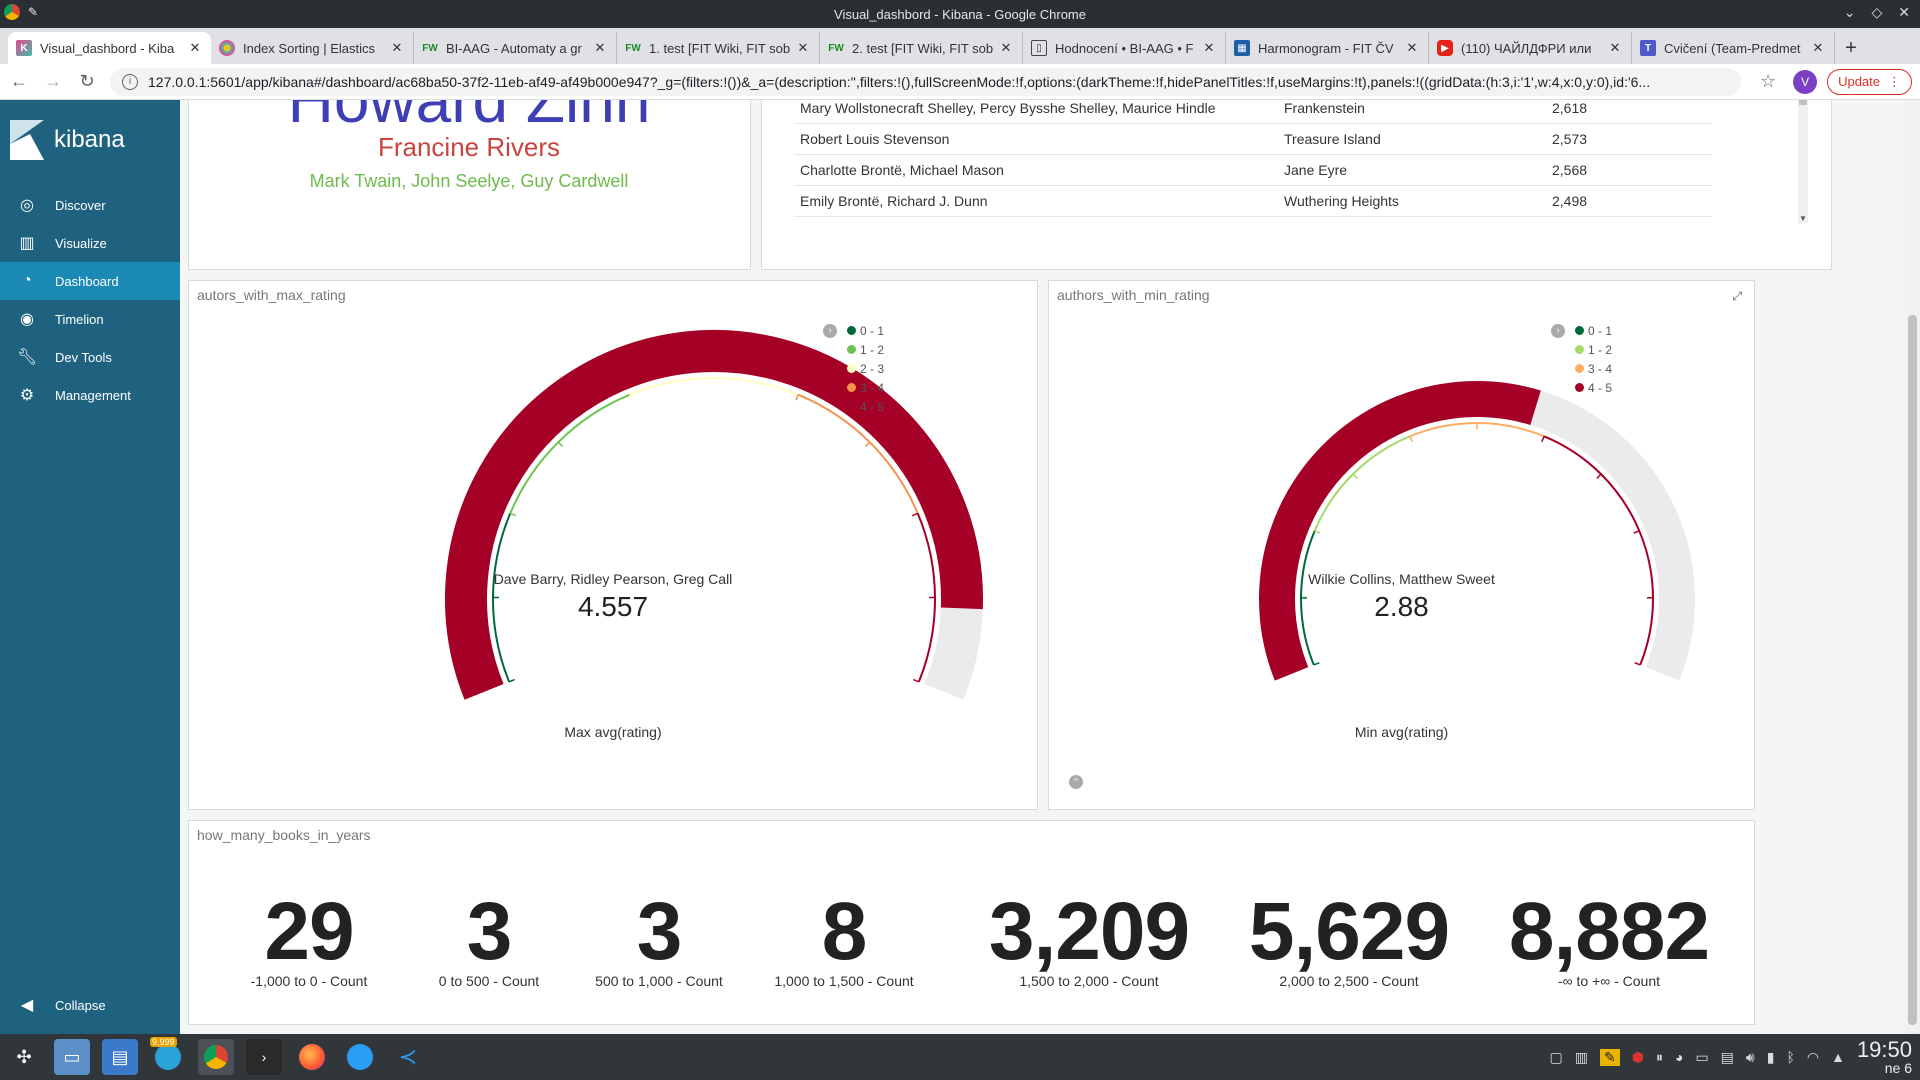  What do you see at coordinates (1803, 102) in the screenshot?
I see `table-scrollbar-thumb` at bounding box center [1803, 102].